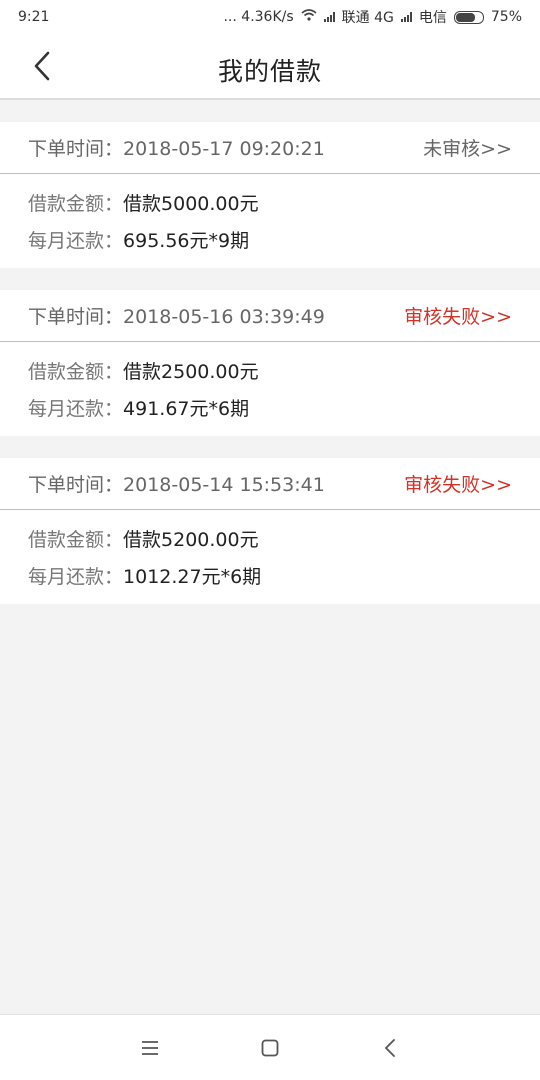 The width and height of the screenshot is (540, 1080). Describe the element at coordinates (186, 409) in the screenshot. I see `monthly-repayment-value: 491.67元*6期` at that location.